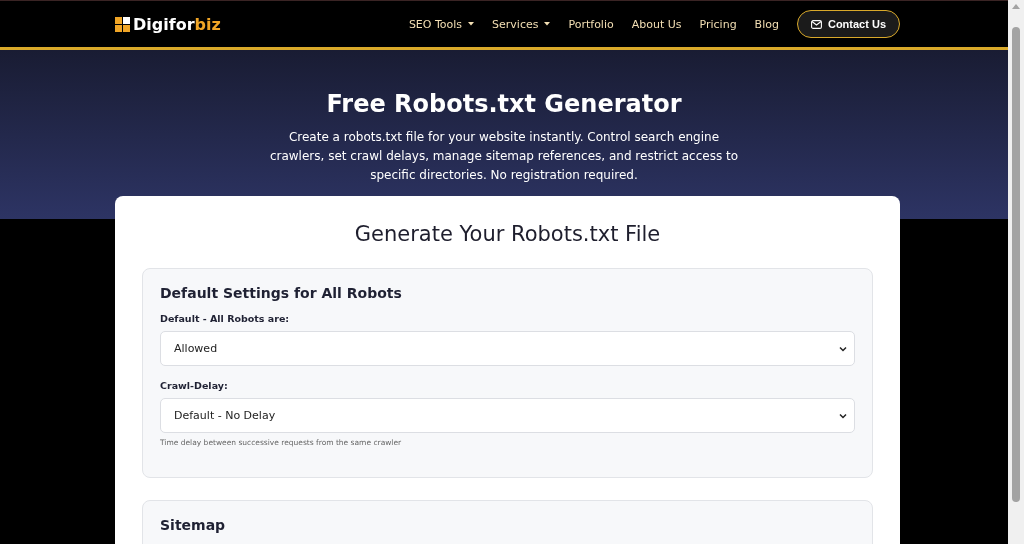 The height and width of the screenshot is (544, 1024). Describe the element at coordinates (507, 348) in the screenshot. I see `select-dropdown: Allowed` at that location.